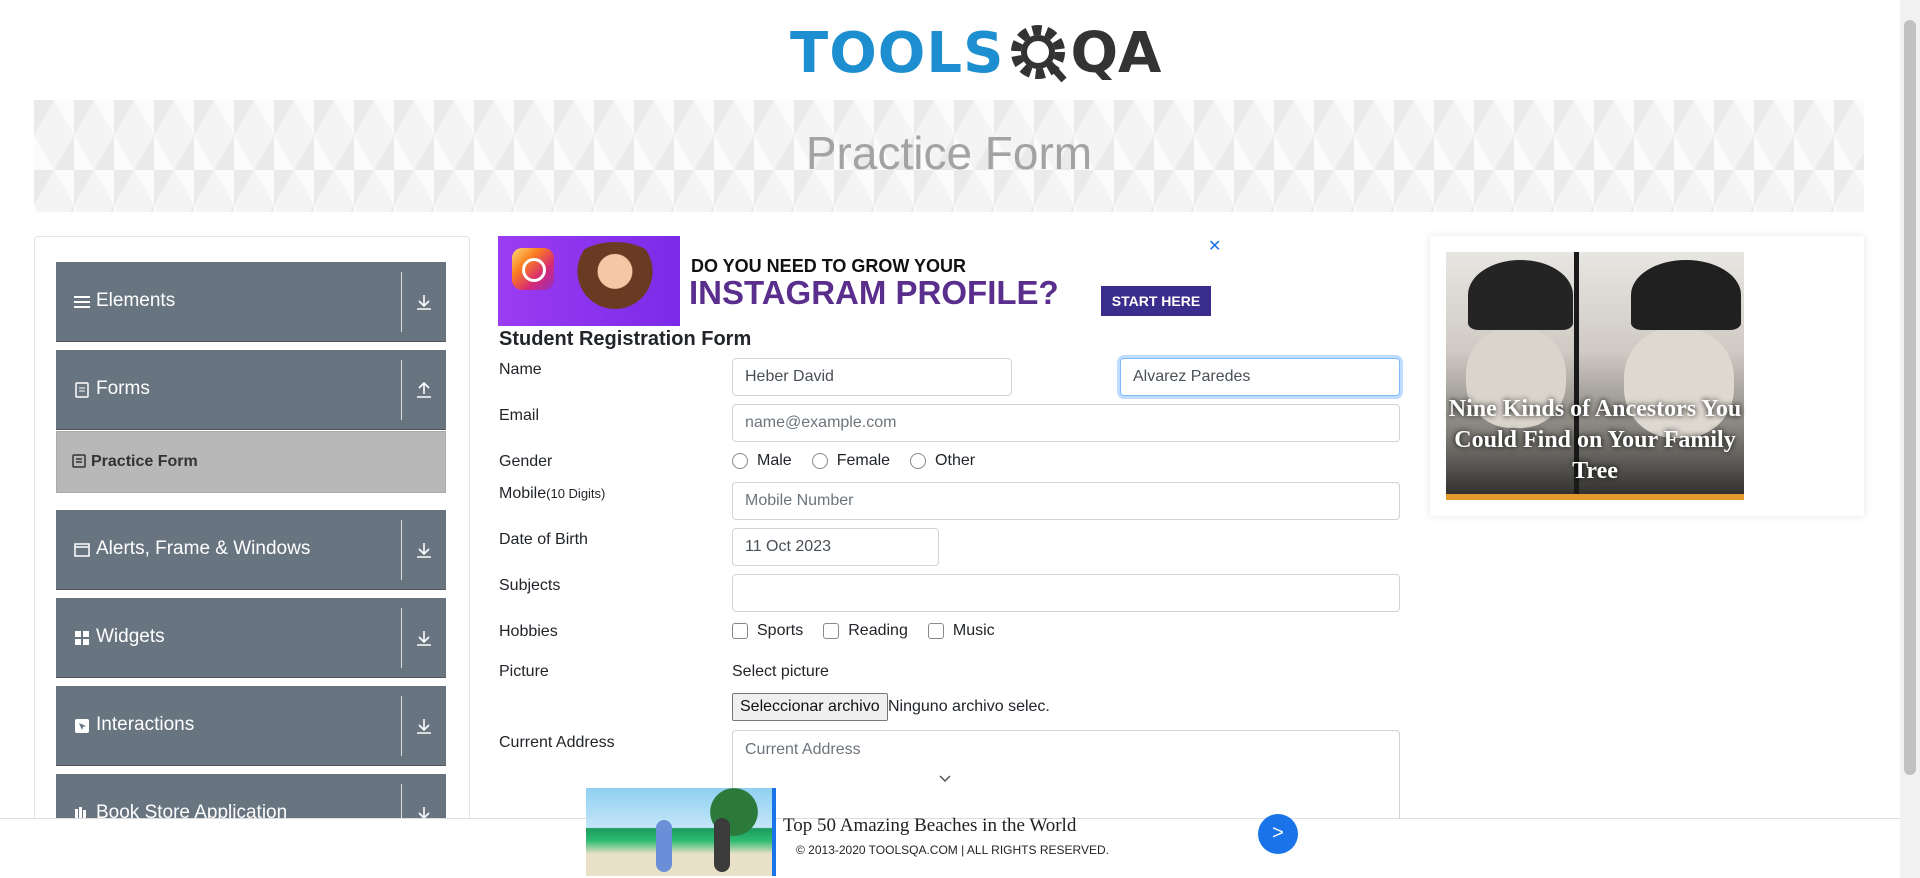 The height and width of the screenshot is (878, 1920). What do you see at coordinates (1156, 301) in the screenshot?
I see `start-here-button: START HERE` at bounding box center [1156, 301].